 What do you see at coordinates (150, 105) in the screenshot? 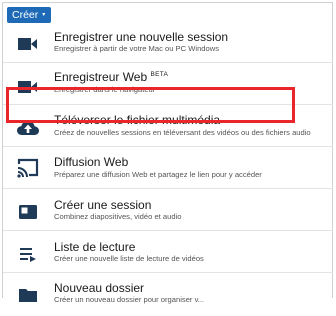
I see `highlight-box` at bounding box center [150, 105].